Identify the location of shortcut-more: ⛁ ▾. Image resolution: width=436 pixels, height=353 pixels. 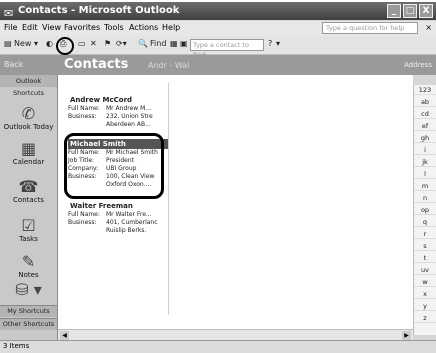
(28, 290).